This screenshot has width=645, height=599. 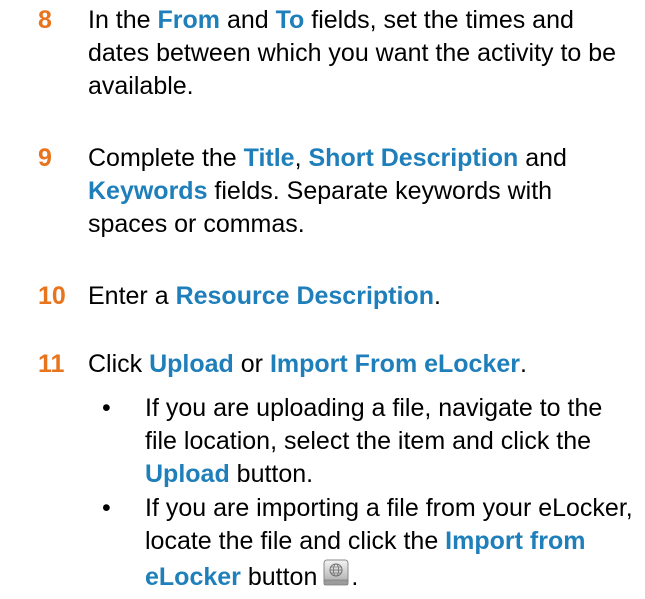 I want to click on step-text: Click Upload or Import From eLocker., so click(x=307, y=364).